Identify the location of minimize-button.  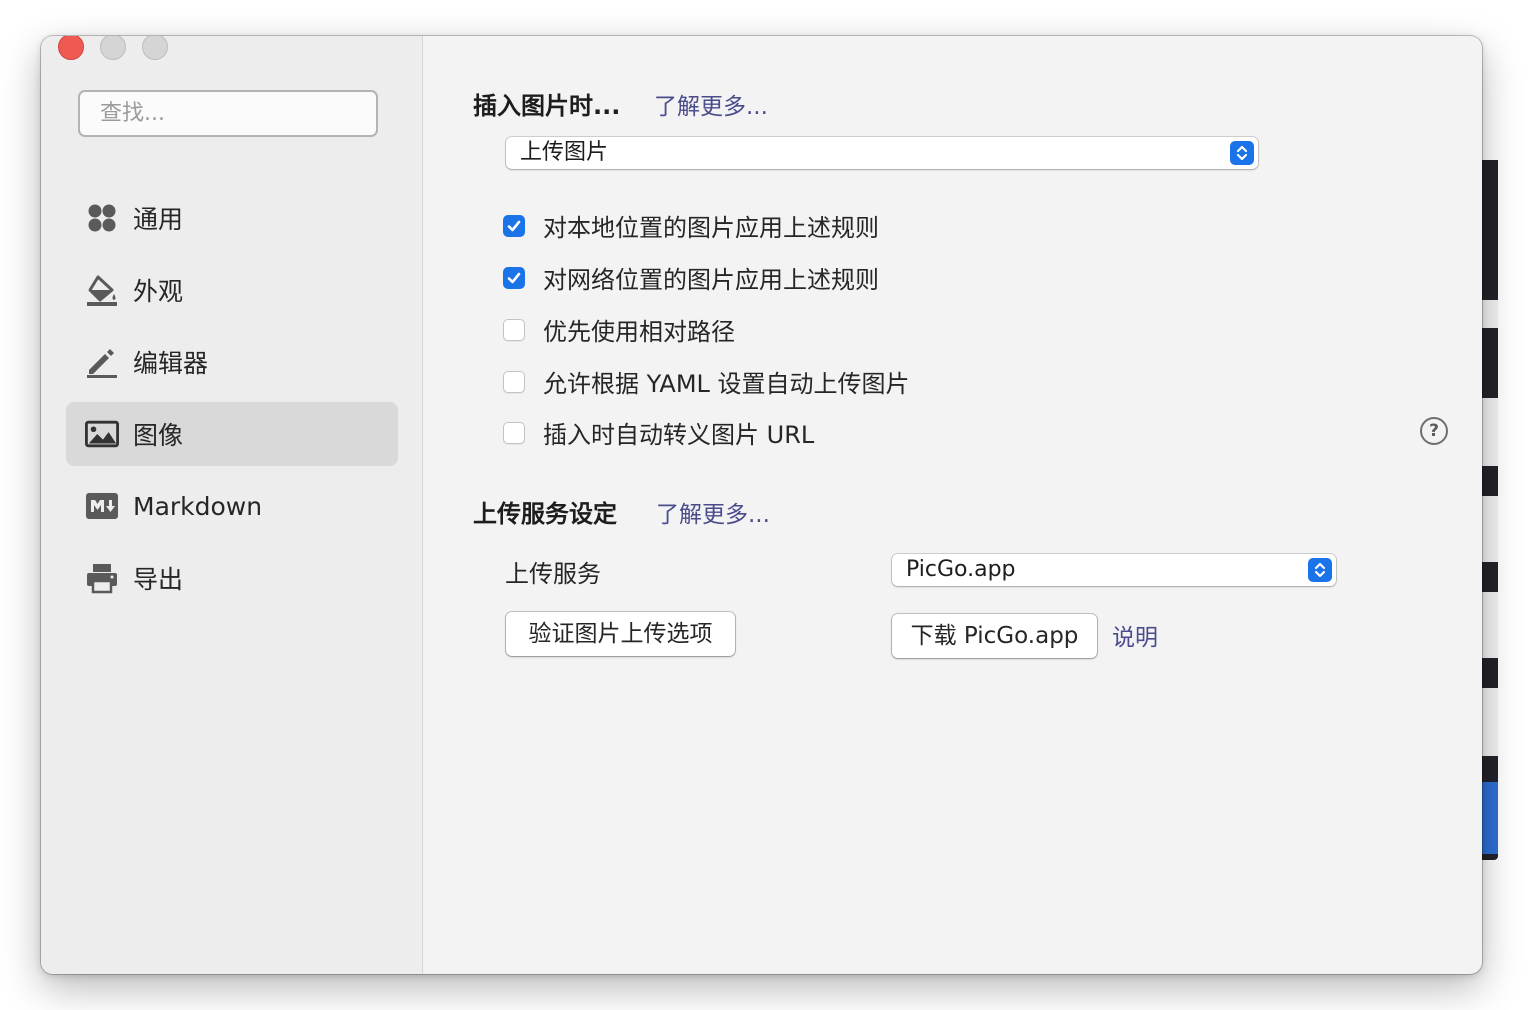
(113, 48).